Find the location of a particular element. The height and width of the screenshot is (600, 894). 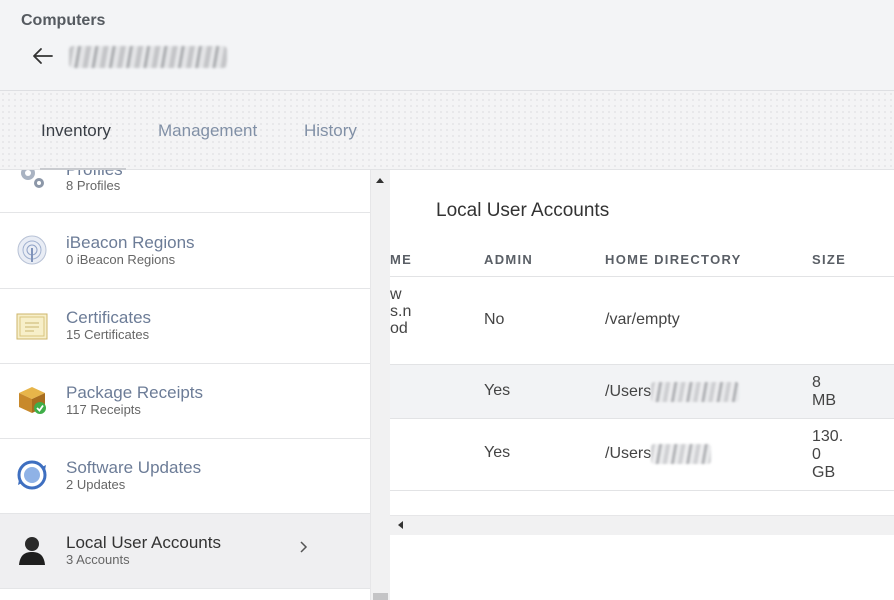

home-directory-value: /var/empty is located at coordinates (642, 319).